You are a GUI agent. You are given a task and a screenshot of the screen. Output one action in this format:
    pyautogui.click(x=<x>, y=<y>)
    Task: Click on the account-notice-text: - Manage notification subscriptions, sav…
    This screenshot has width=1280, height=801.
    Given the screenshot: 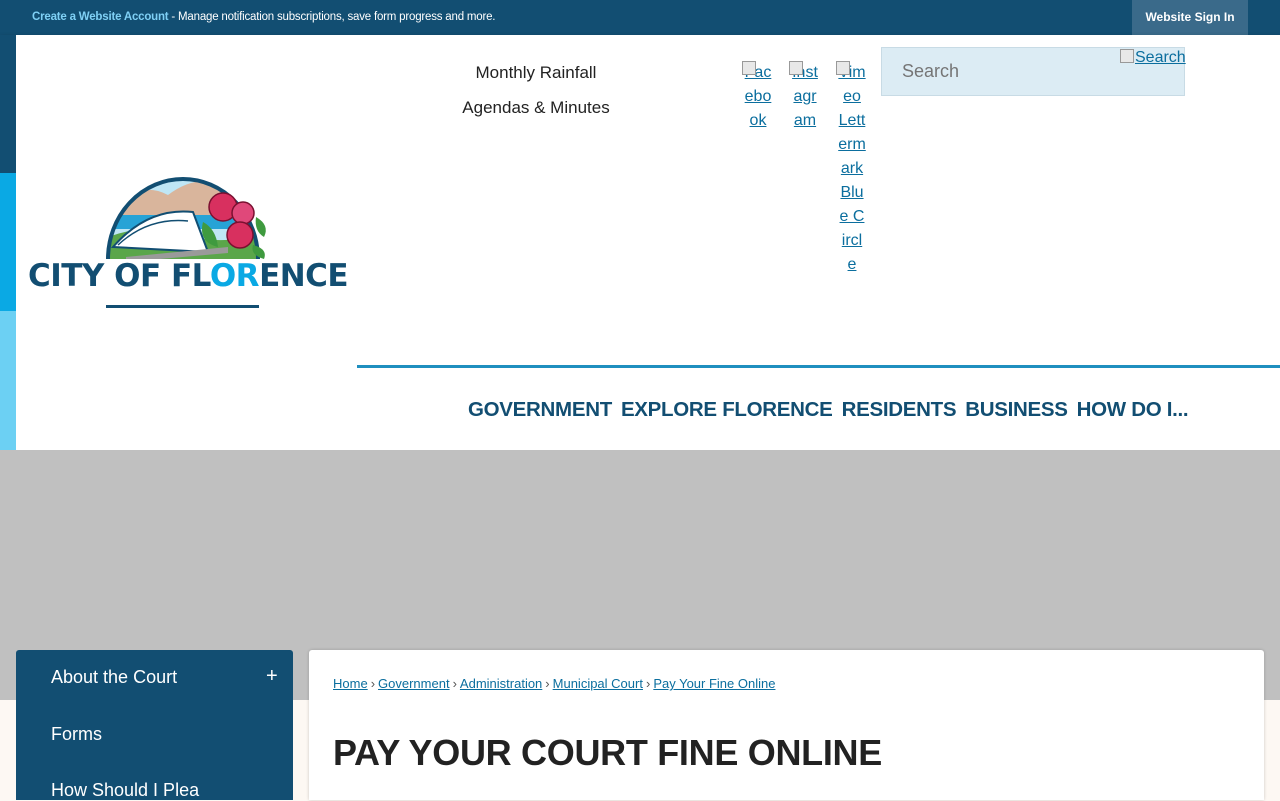 What is the action you would take?
    pyautogui.click(x=332, y=17)
    